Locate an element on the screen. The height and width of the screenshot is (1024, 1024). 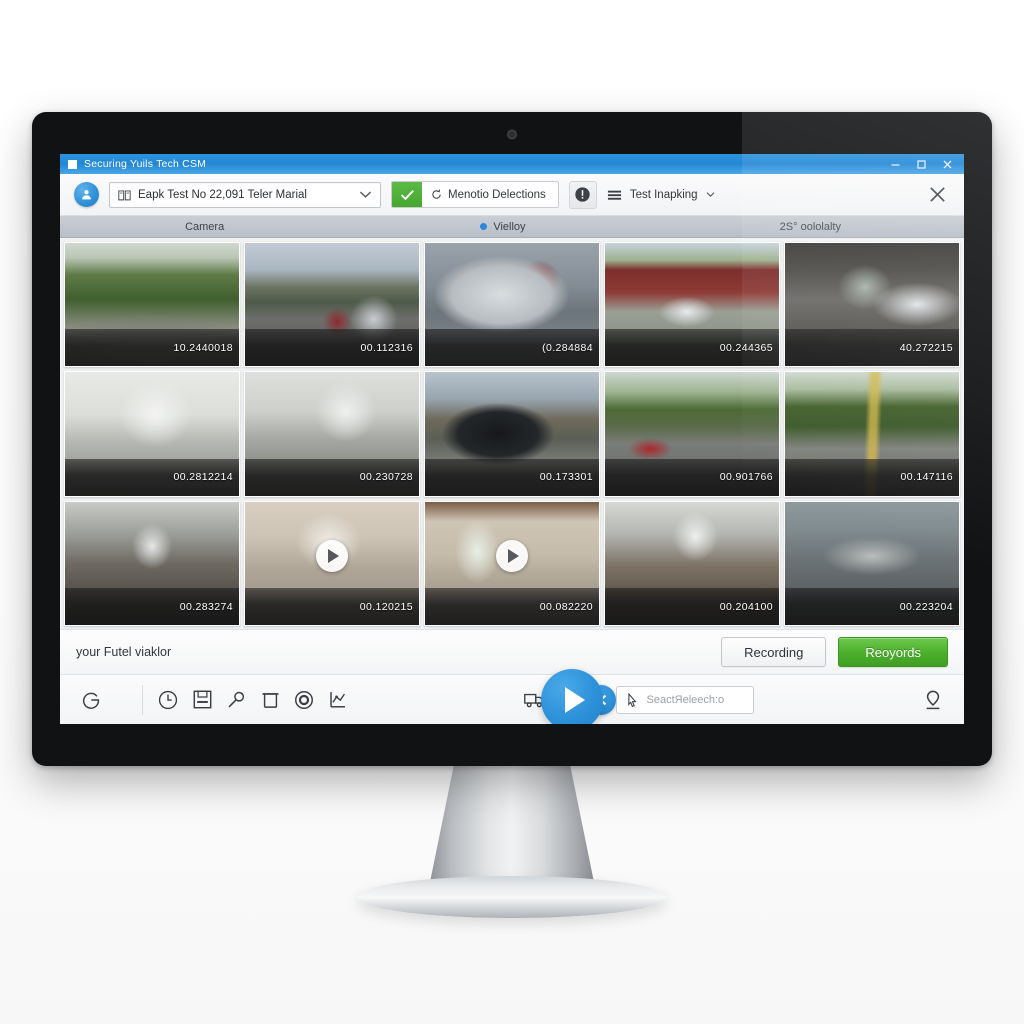
test-mapping-label: Test Inapking is located at coordinates (663, 194).